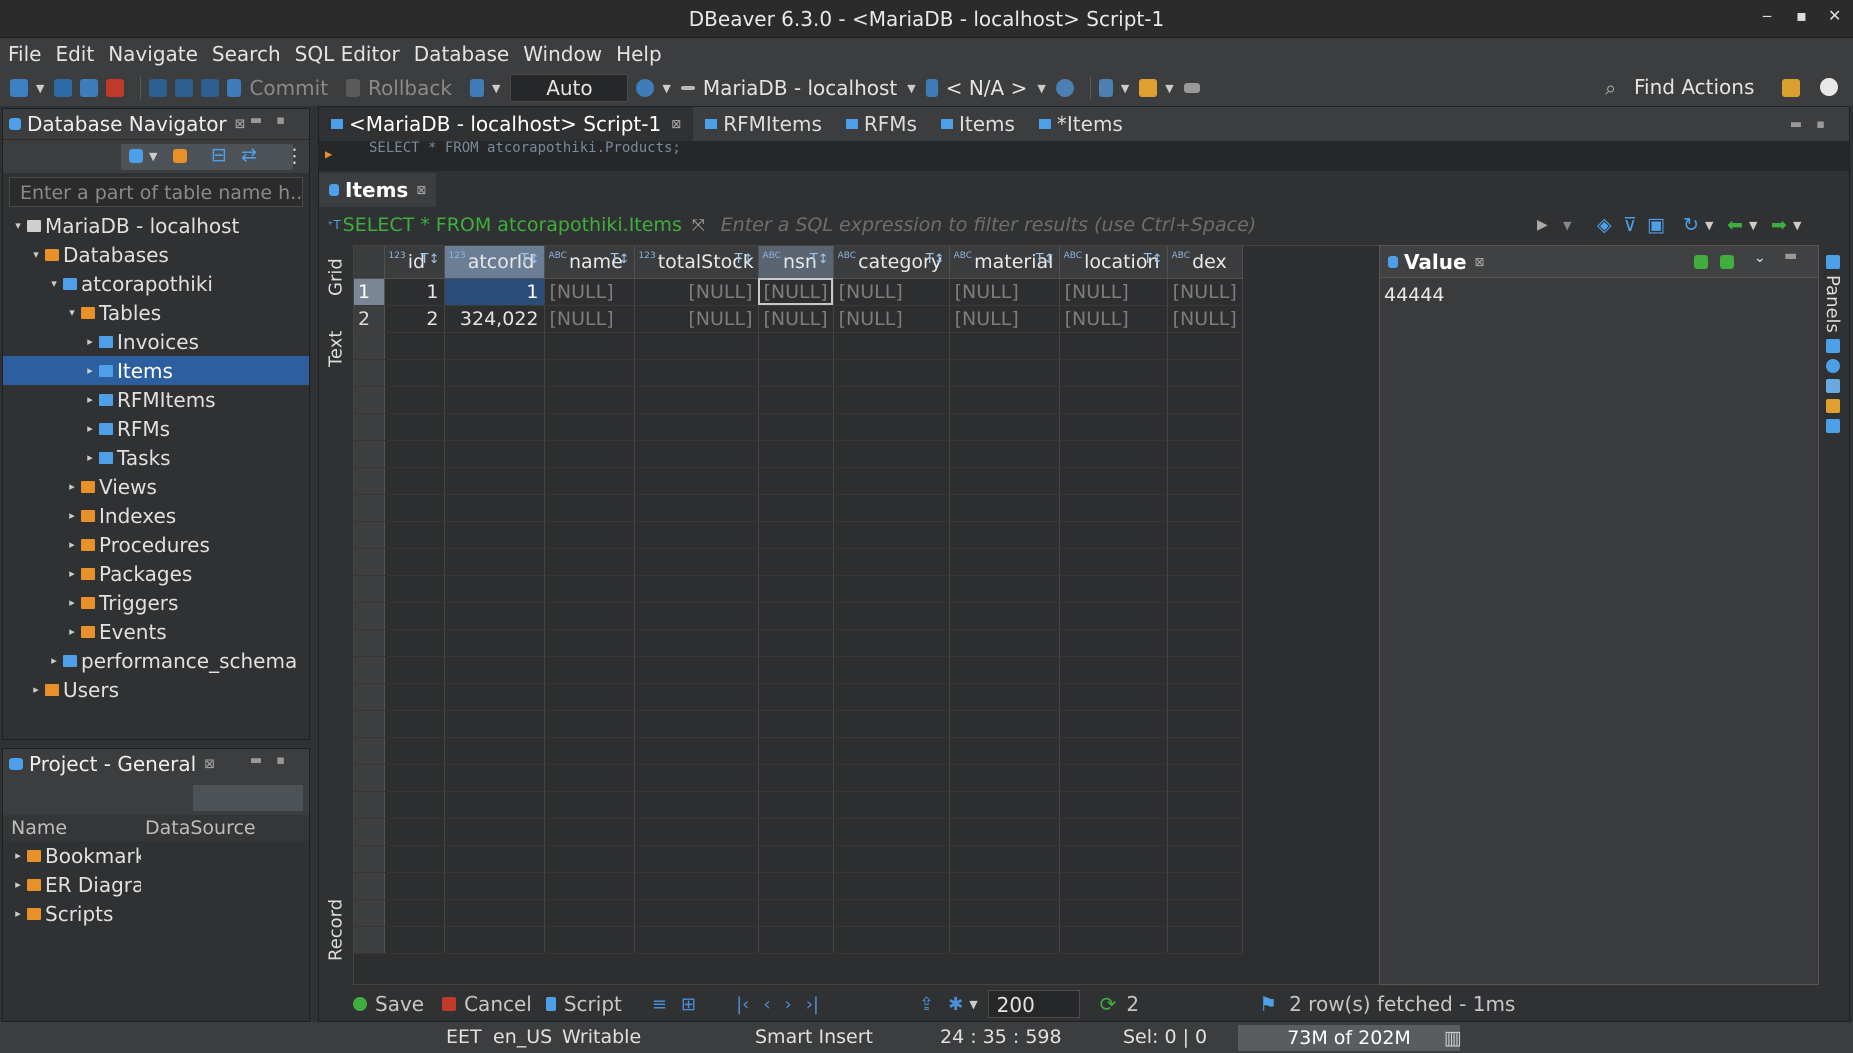  I want to click on project-node: ▸ ER Diagrams, so click(156, 884).